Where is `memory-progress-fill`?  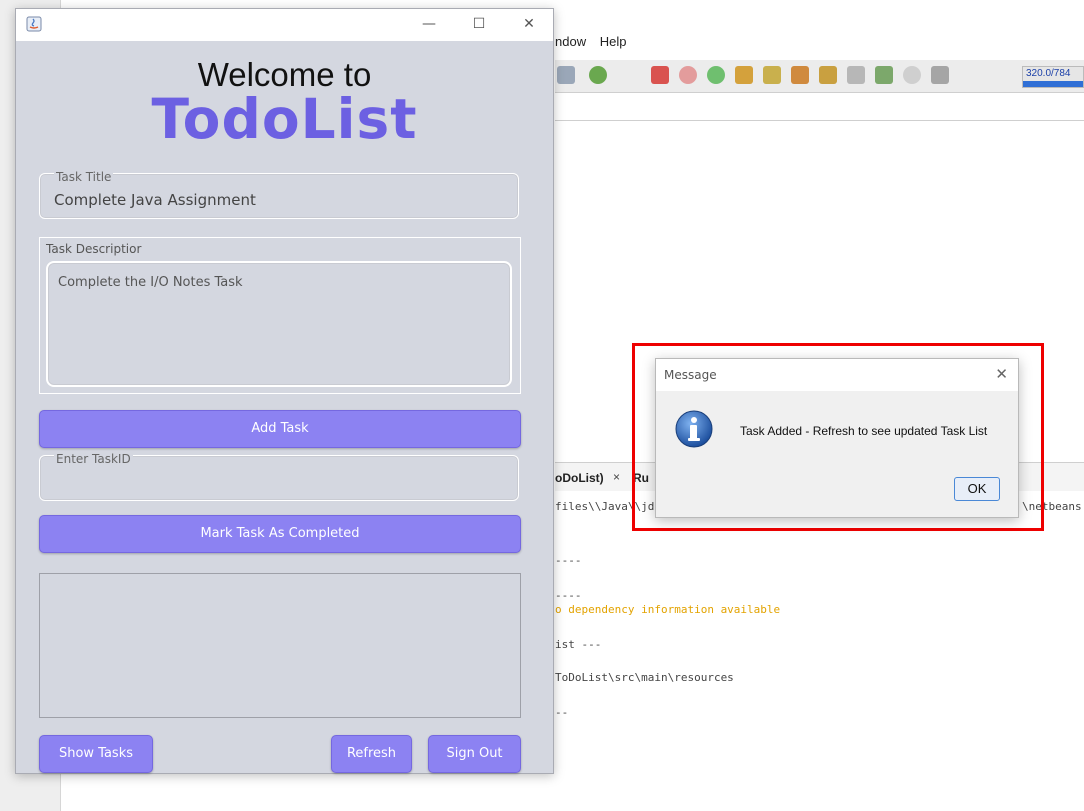
memory-progress-fill is located at coordinates (1053, 84).